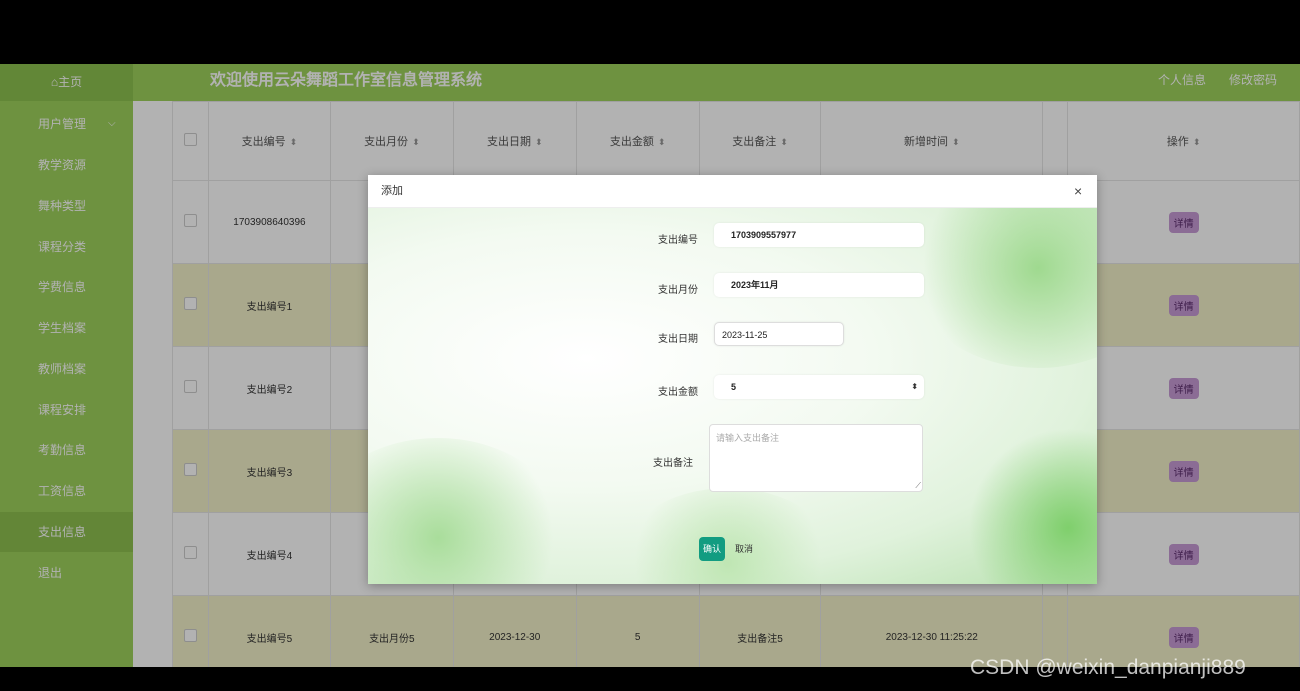 This screenshot has width=1300, height=691. What do you see at coordinates (914, 387) in the screenshot?
I see `number-spinner-icon: ⬍` at bounding box center [914, 387].